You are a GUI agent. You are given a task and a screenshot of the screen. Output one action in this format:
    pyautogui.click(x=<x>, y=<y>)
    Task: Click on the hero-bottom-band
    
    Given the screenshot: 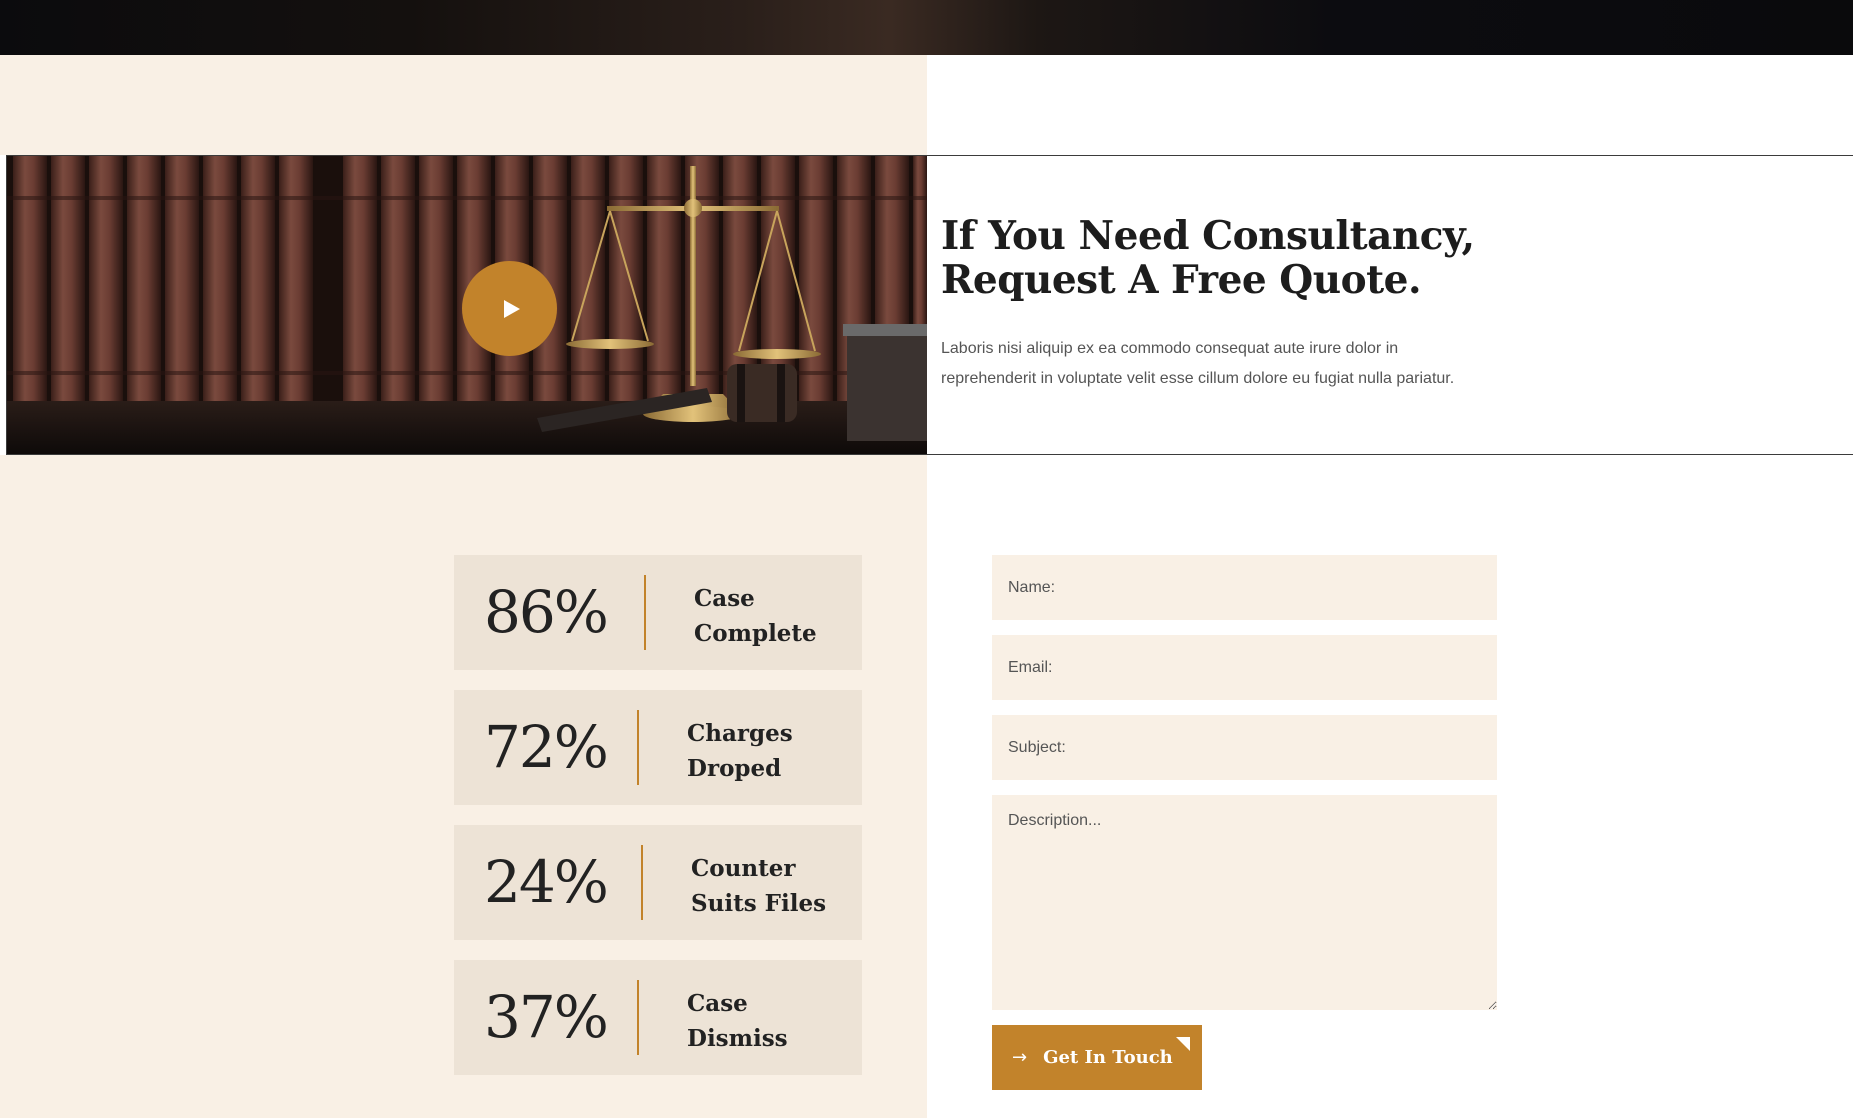 What is the action you would take?
    pyautogui.click(x=926, y=27)
    